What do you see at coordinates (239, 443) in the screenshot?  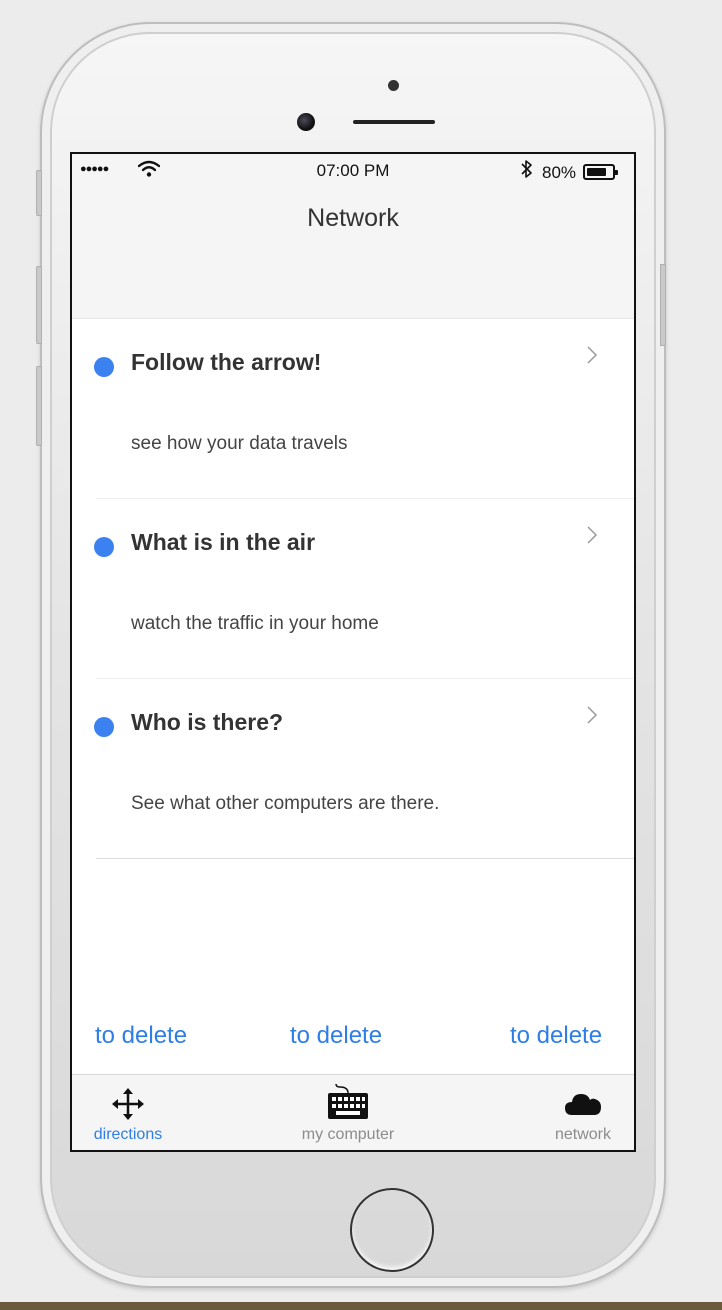 I see `list-item-subtitle: see how your data travels` at bounding box center [239, 443].